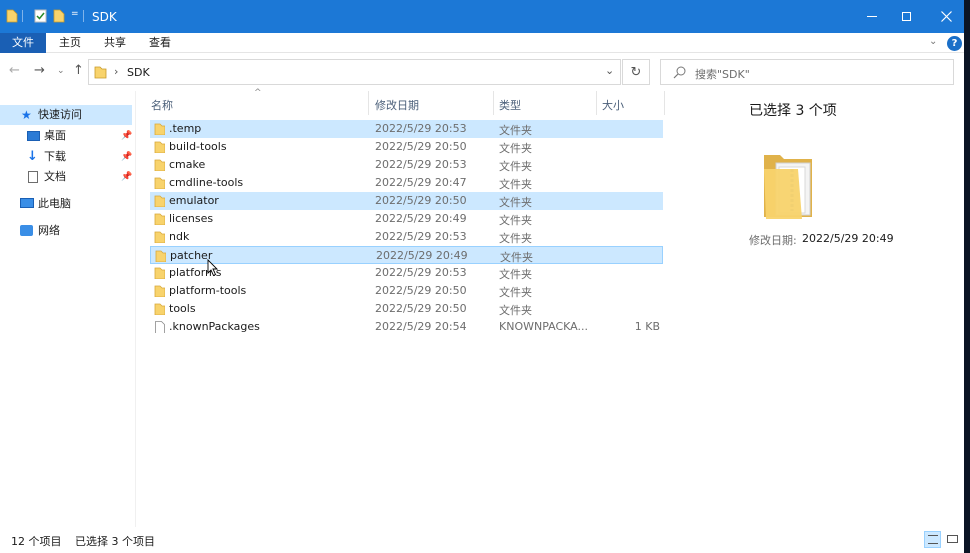  Describe the element at coordinates (14, 70) in the screenshot. I see `back-arrow-icon: ←` at that location.